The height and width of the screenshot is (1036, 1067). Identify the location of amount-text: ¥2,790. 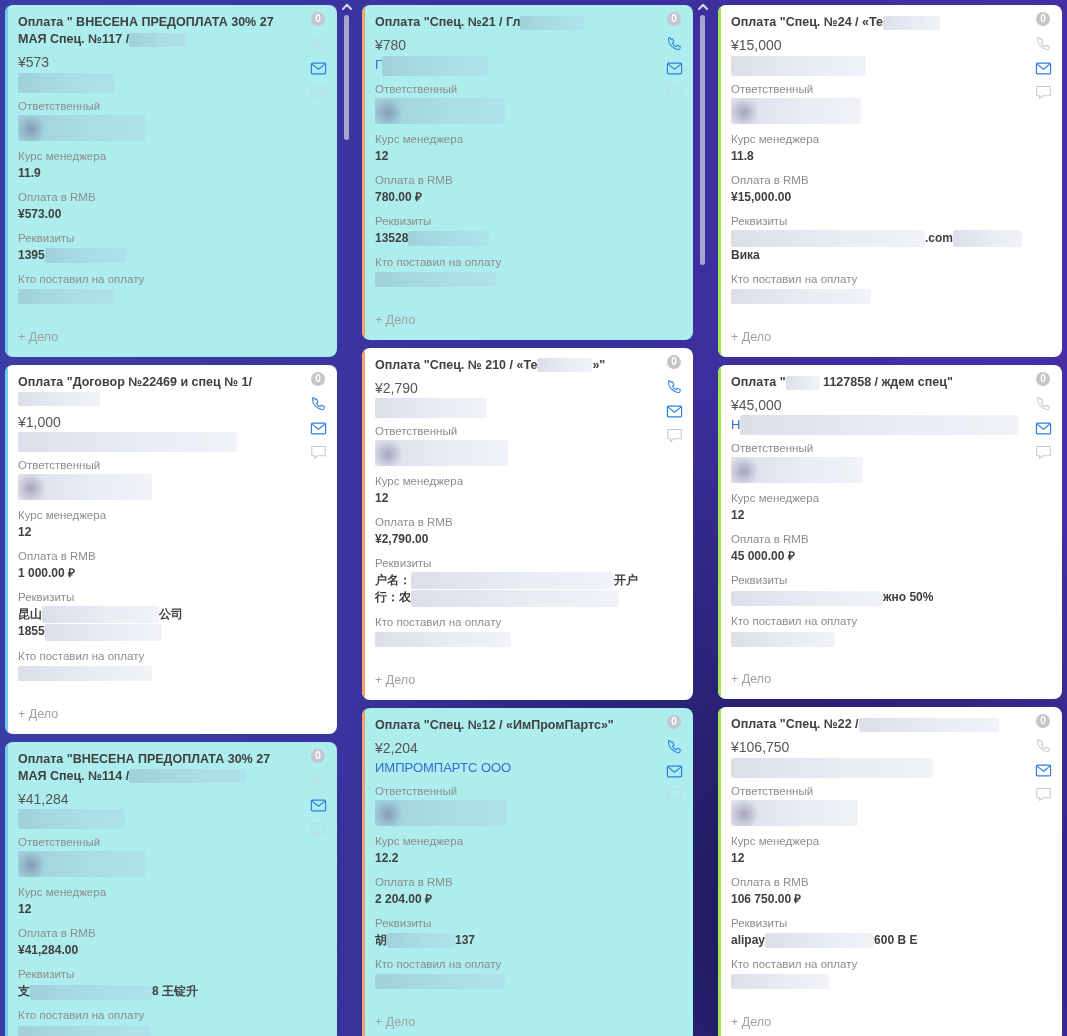
(397, 388).